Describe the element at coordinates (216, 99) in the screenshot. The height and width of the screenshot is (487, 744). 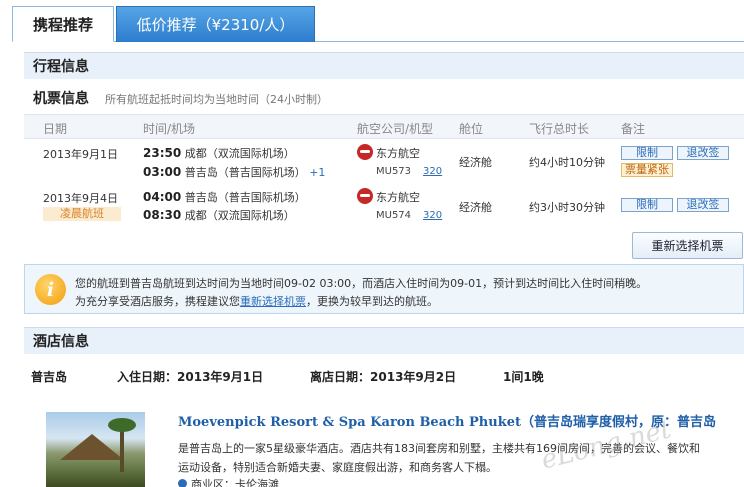
I see `ticket-time-note: 所有航班起抵时间均为当地时间（24小时制）` at that location.